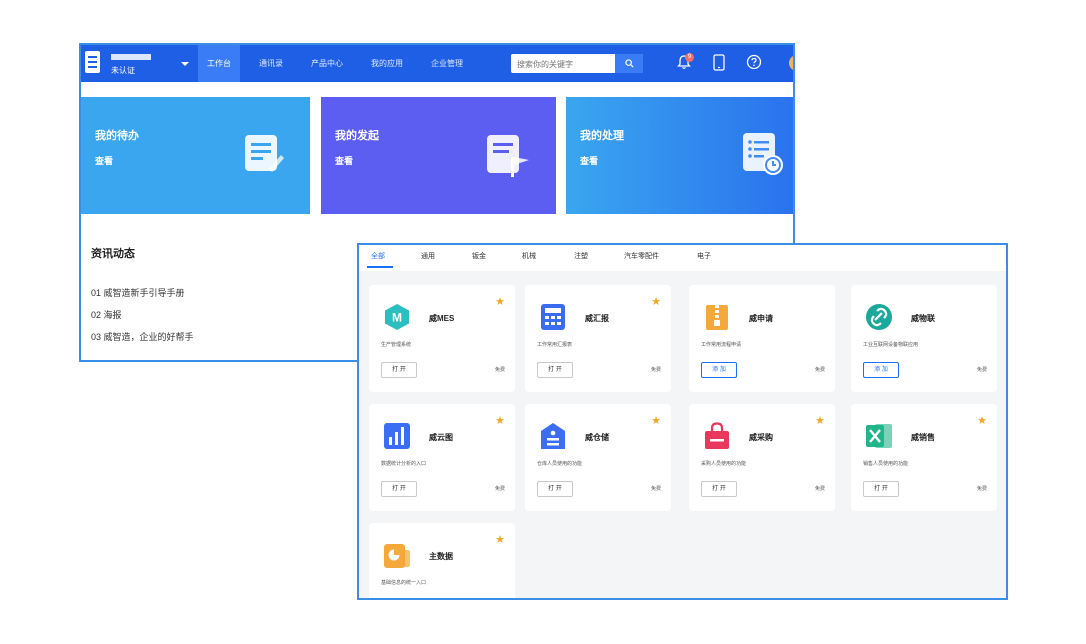  What do you see at coordinates (106, 314) in the screenshot?
I see `news-item: 02 海报` at bounding box center [106, 314].